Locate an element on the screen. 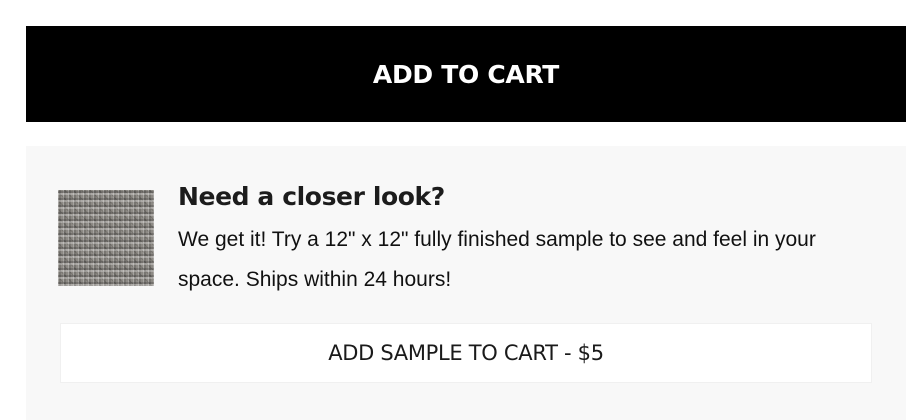 The width and height of the screenshot is (924, 420). fabric-swatch-image is located at coordinates (106, 238).